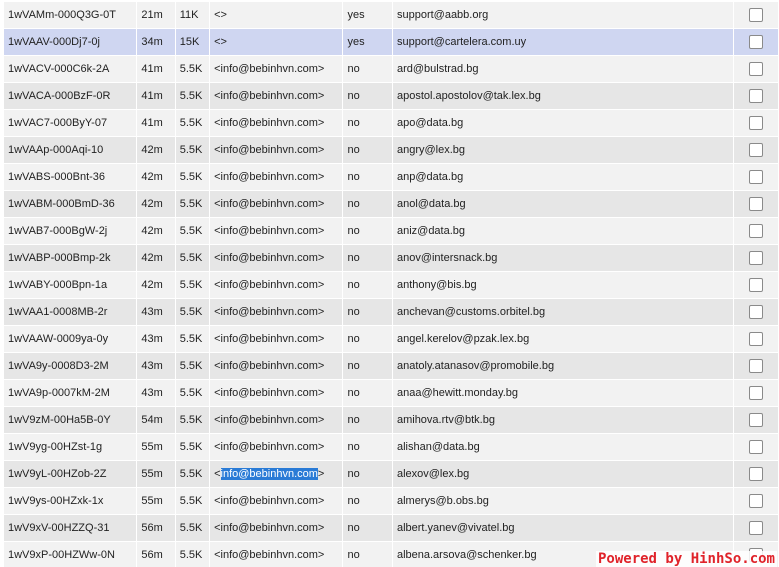  What do you see at coordinates (562, 96) in the screenshot?
I see `message-recipient: apostol.apostolov@tak.lex.bg` at bounding box center [562, 96].